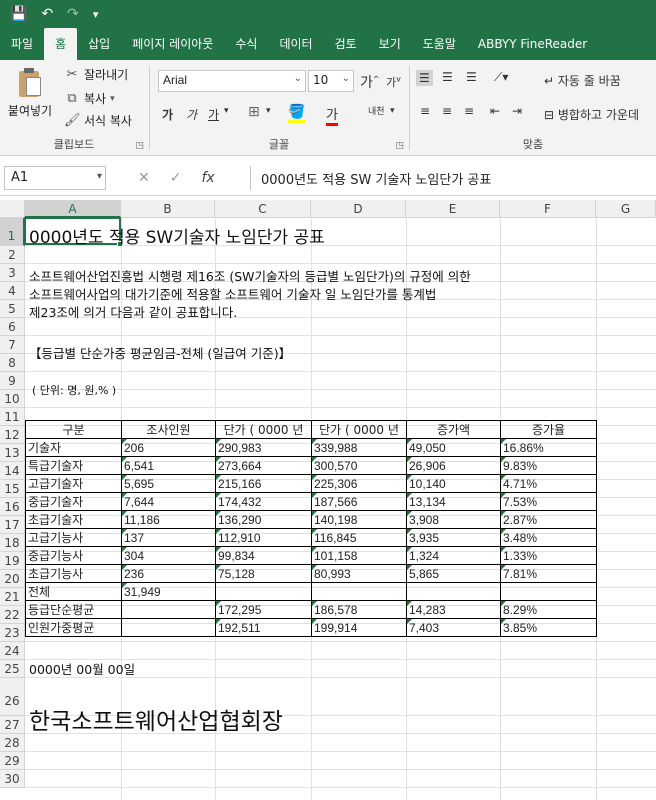  I want to click on table-cell: 304, so click(168, 555).